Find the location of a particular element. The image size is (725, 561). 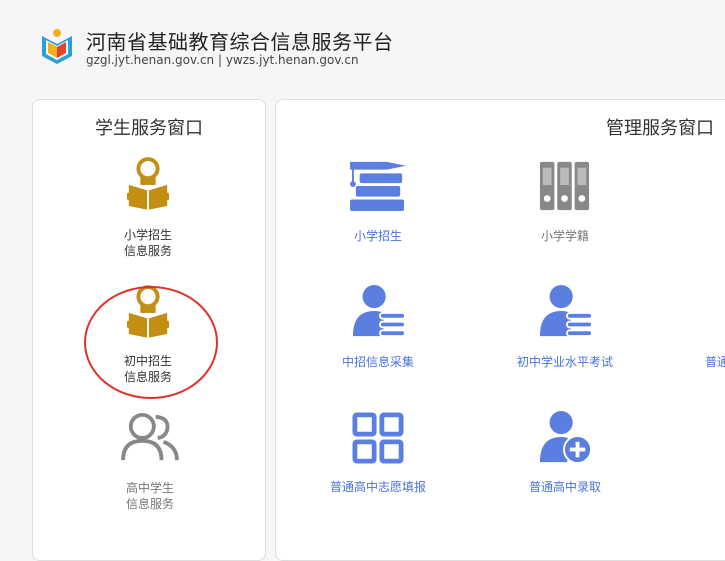

admin-panel-title: 管理服务窗口 is located at coordinates (660, 128).